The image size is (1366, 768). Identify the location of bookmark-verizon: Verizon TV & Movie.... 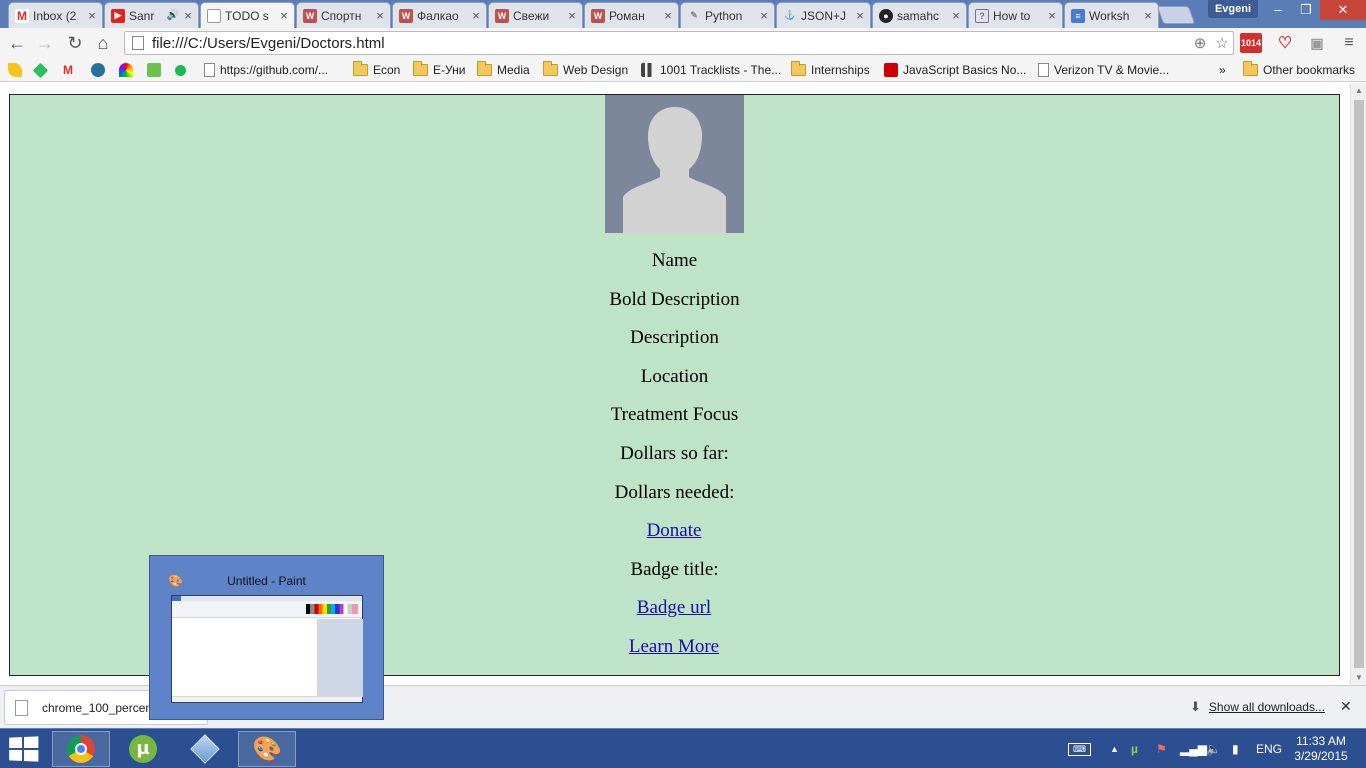
(1103, 70).